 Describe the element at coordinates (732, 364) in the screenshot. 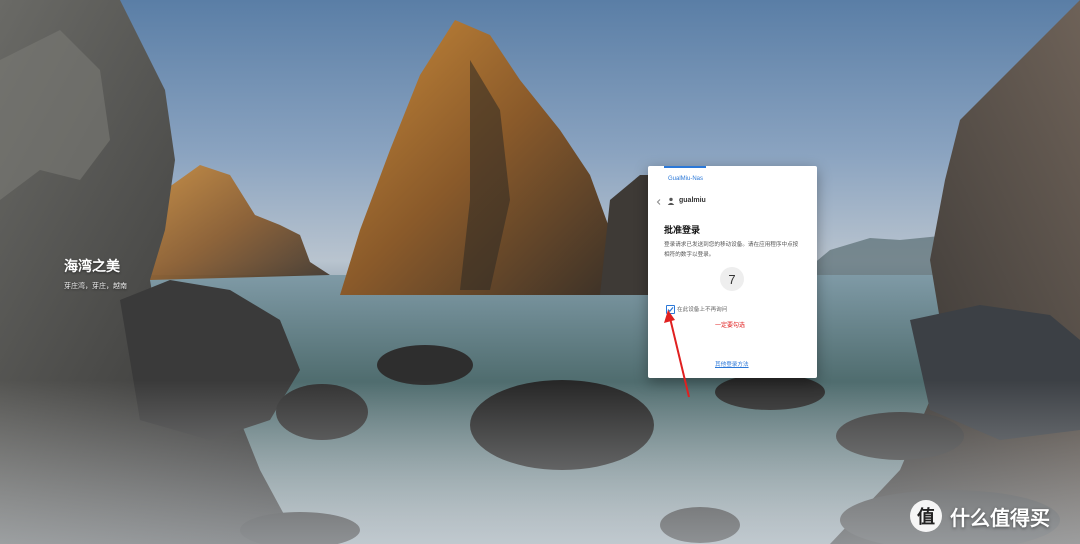

I see `other-login-method-link: 其他登录方法` at that location.